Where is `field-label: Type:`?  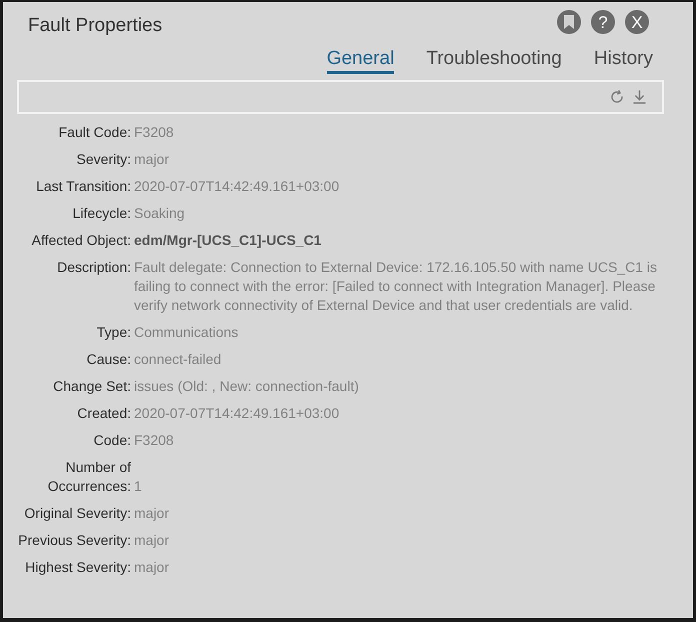 field-label: Type: is located at coordinates (113, 332).